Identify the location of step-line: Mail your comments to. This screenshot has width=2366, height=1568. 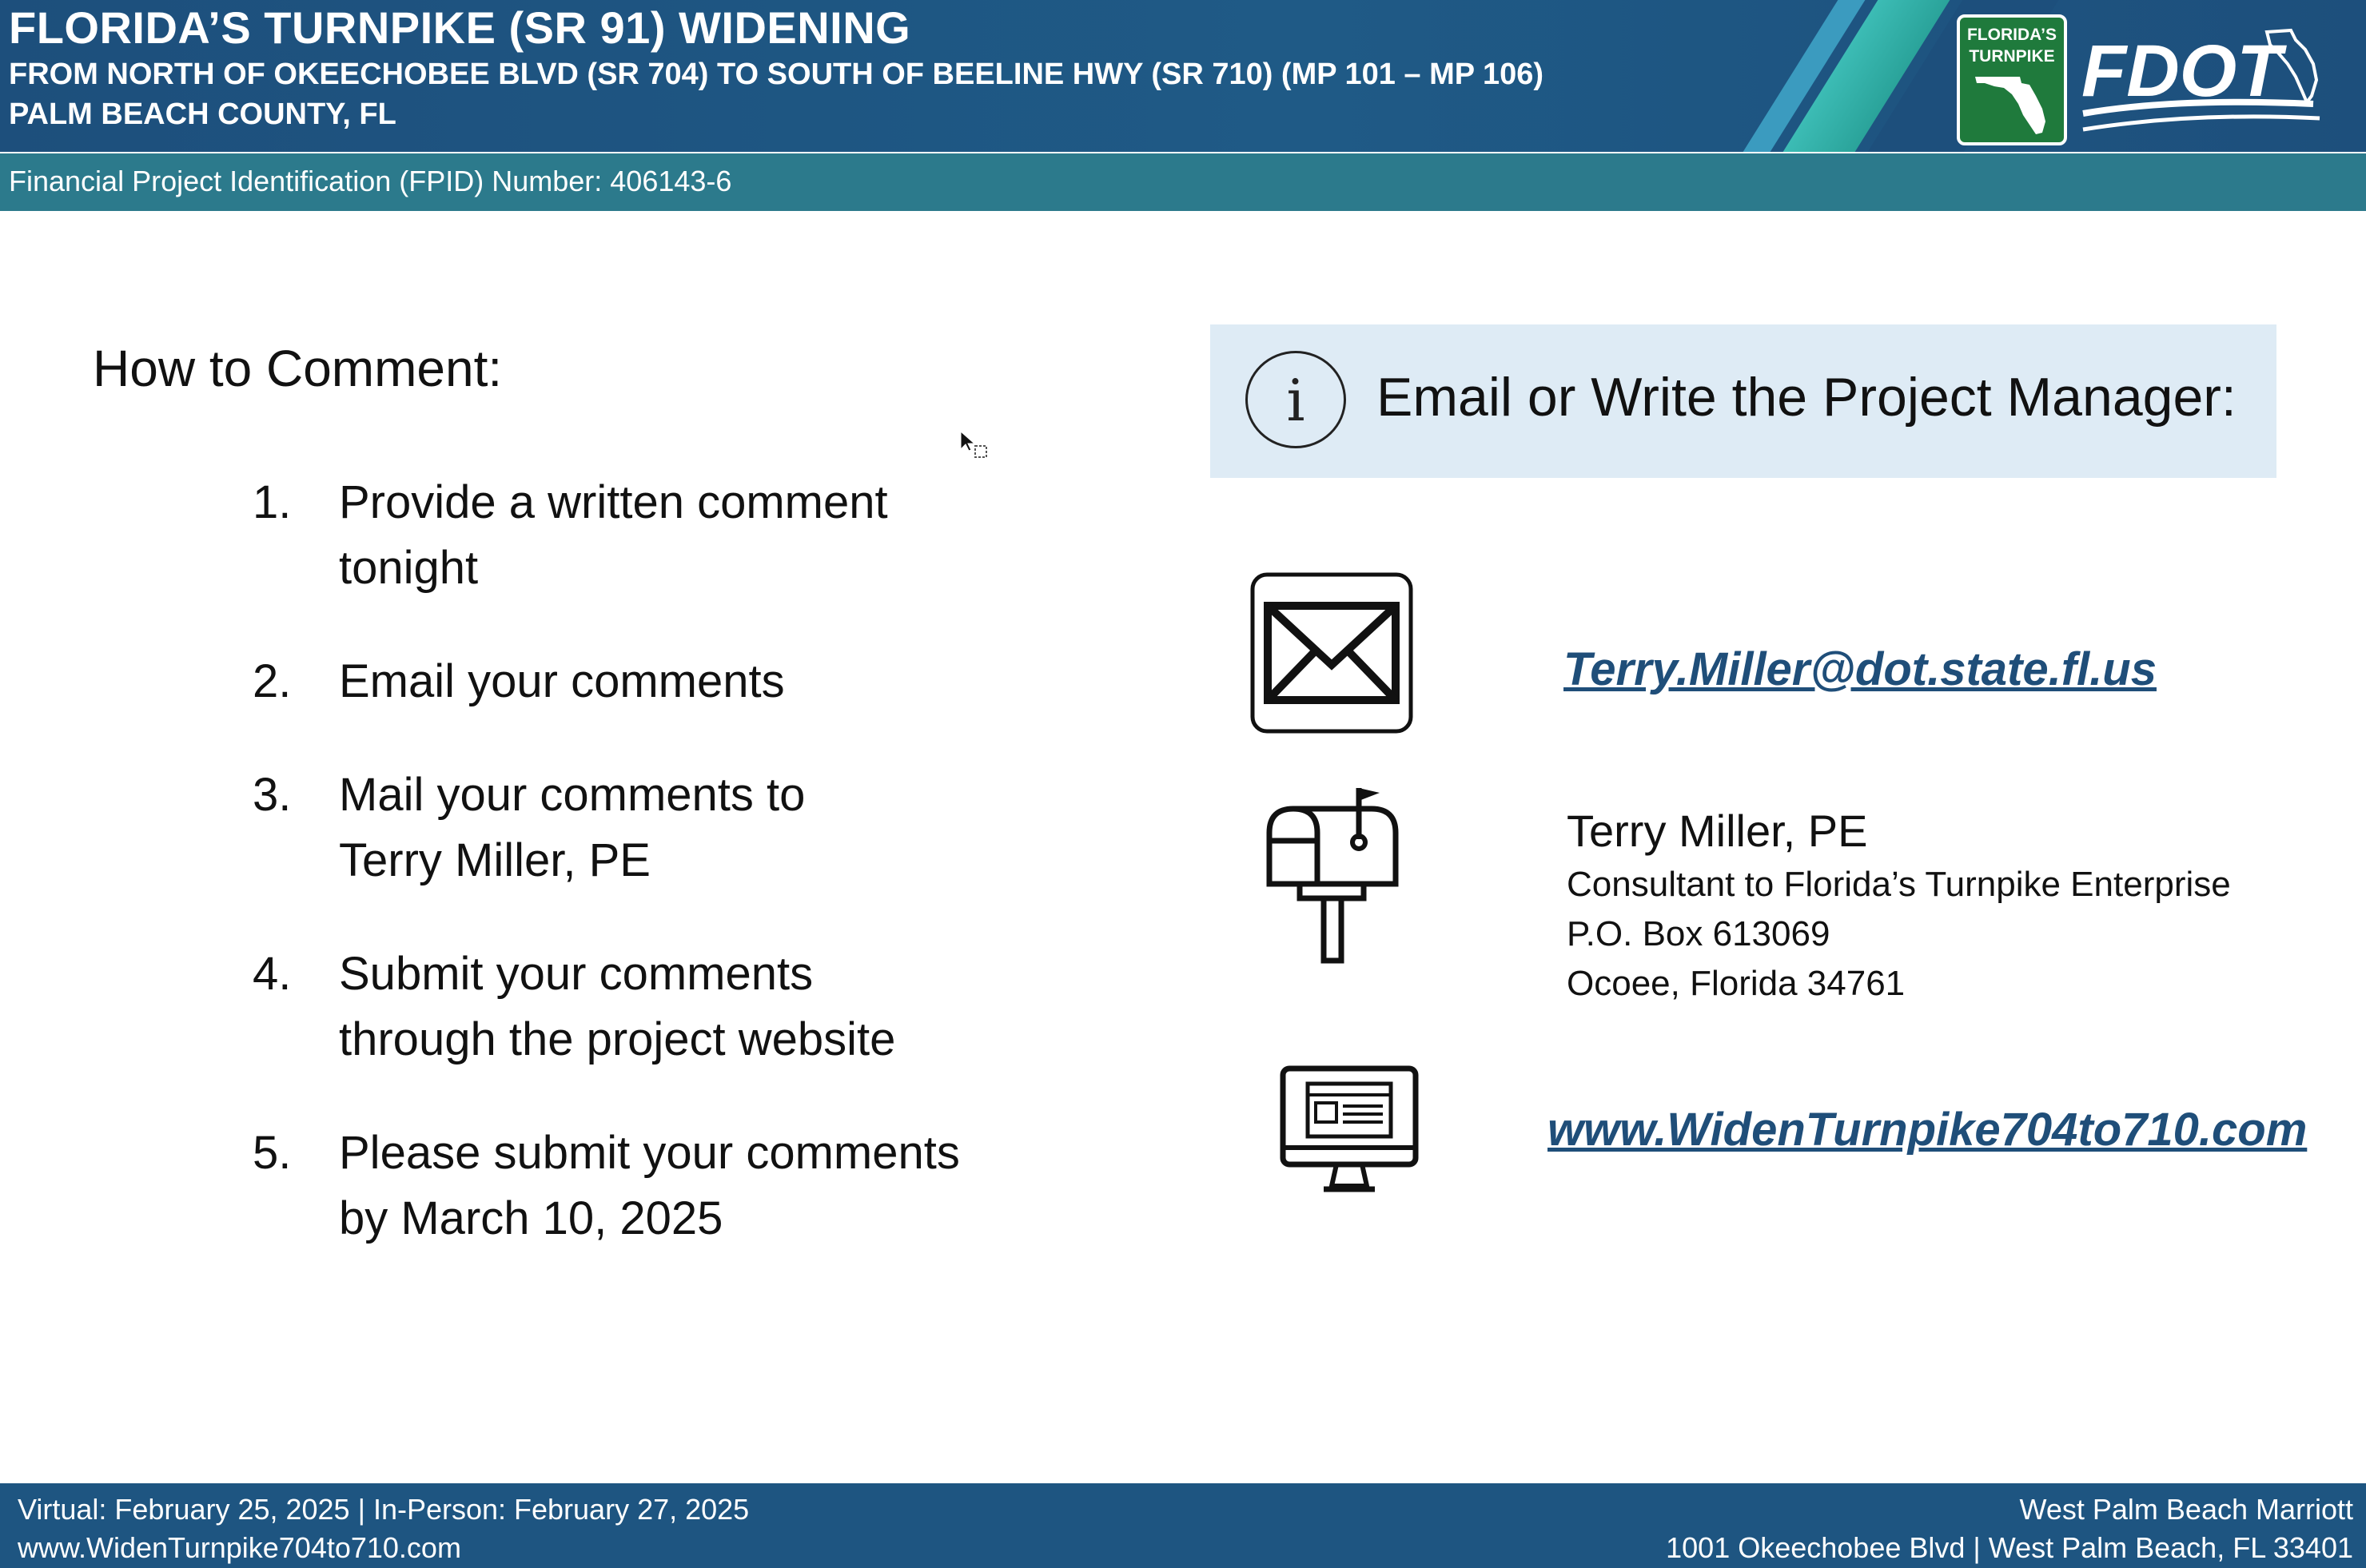
(572, 795).